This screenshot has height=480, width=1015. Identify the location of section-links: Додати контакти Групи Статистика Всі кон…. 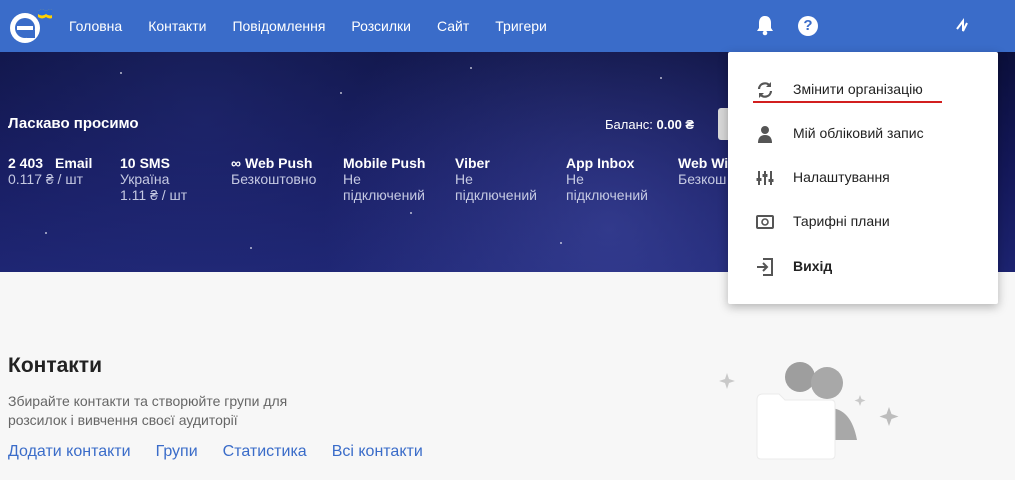
(228, 452).